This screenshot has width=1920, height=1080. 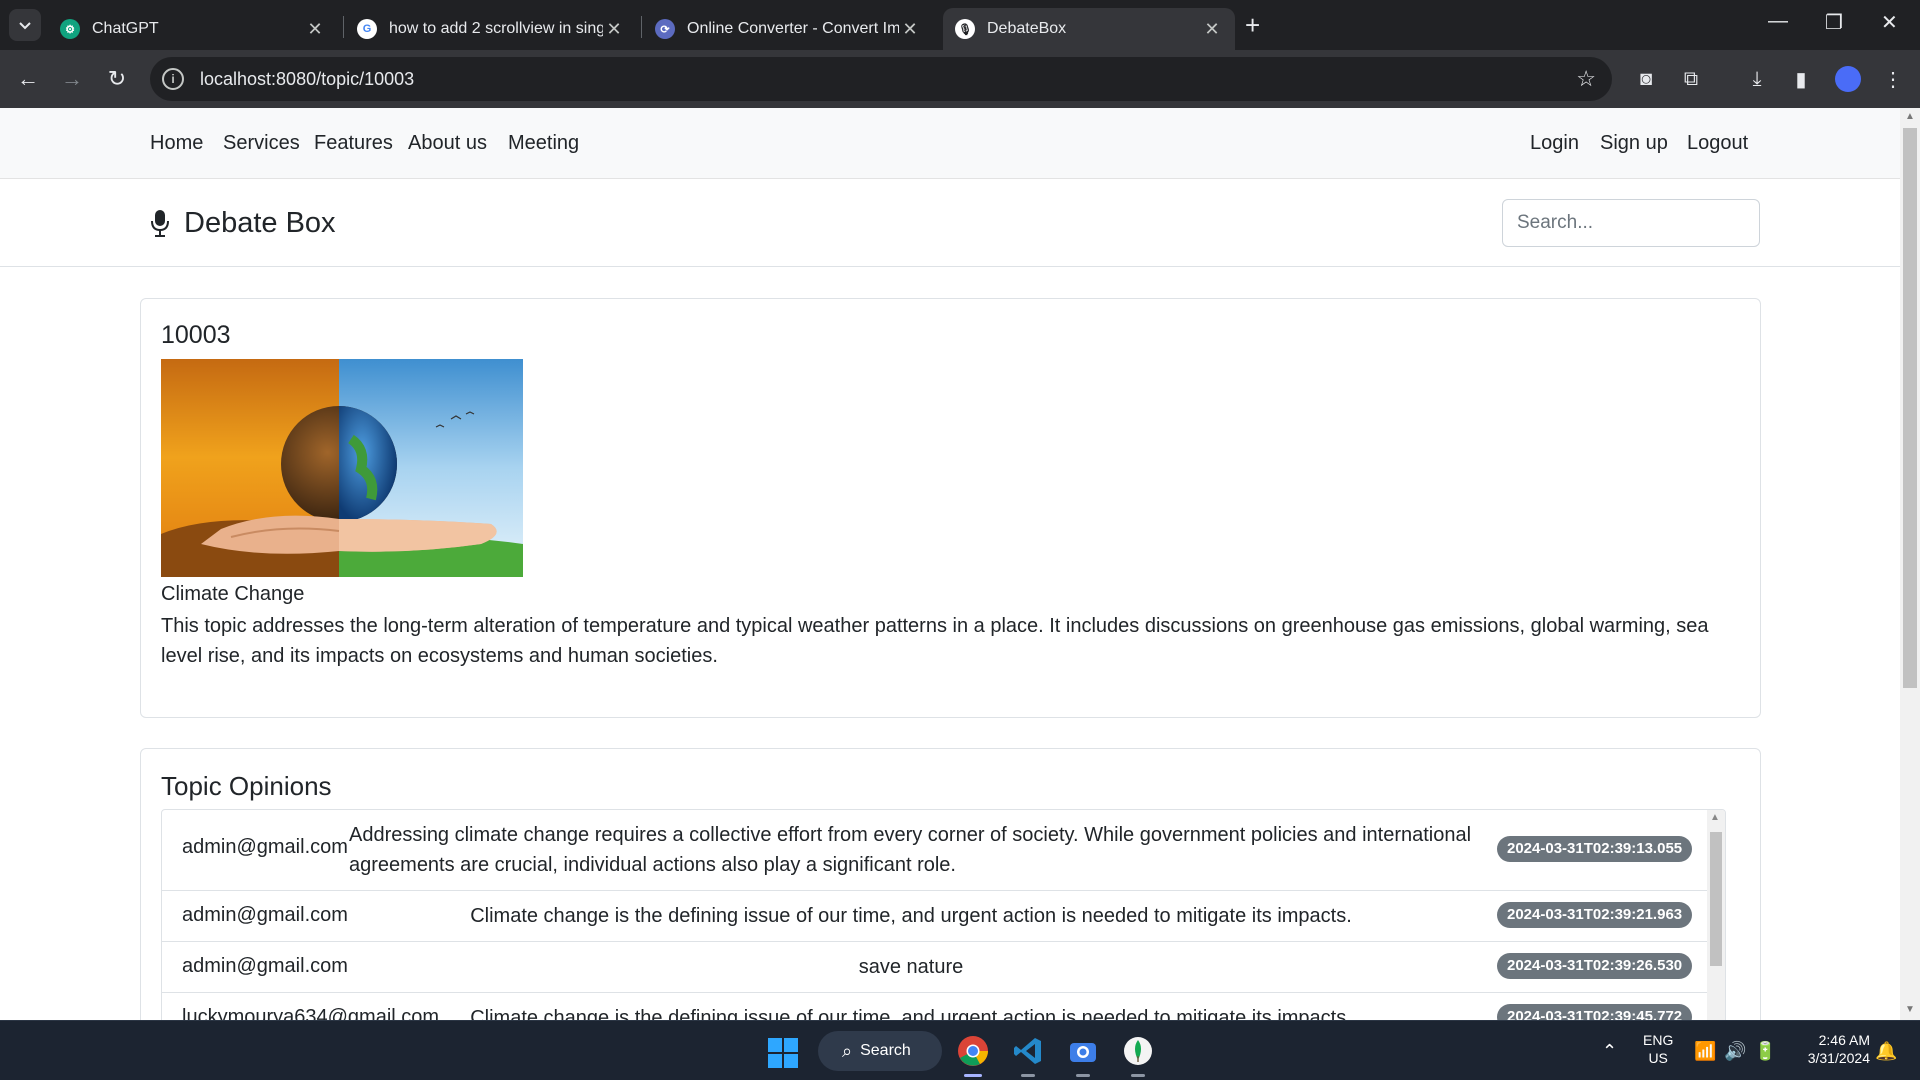 I want to click on screenshot-extension-icon: ◙, so click(x=1646, y=79).